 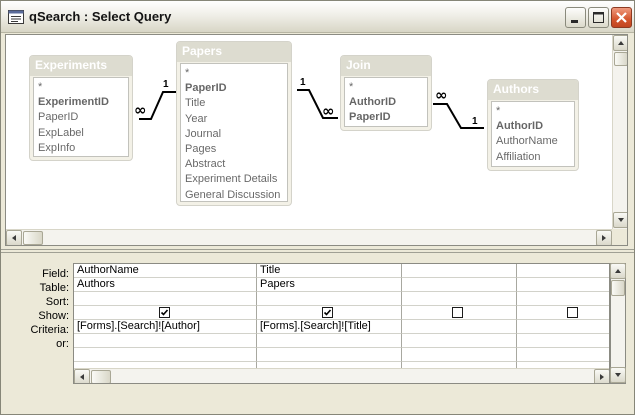 I want to click on field-general-discussion: General Discussion, so click(x=236, y=195).